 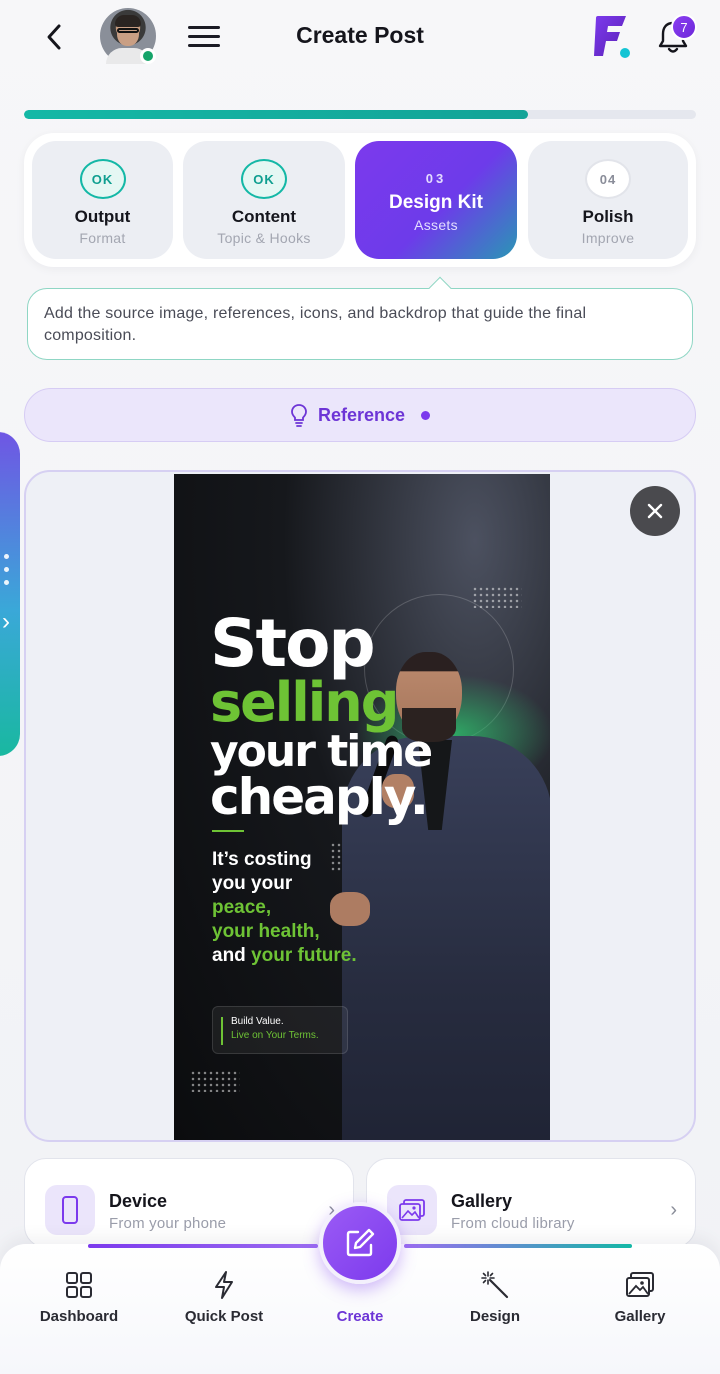 I want to click on wizard-progress-bar, so click(x=360, y=114).